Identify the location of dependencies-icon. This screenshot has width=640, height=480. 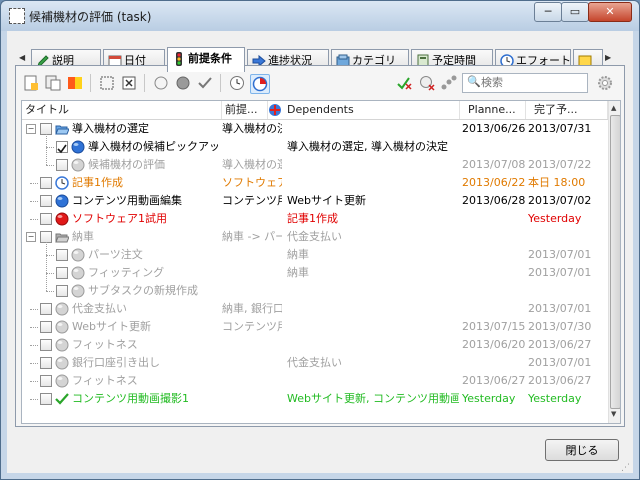
(449, 83).